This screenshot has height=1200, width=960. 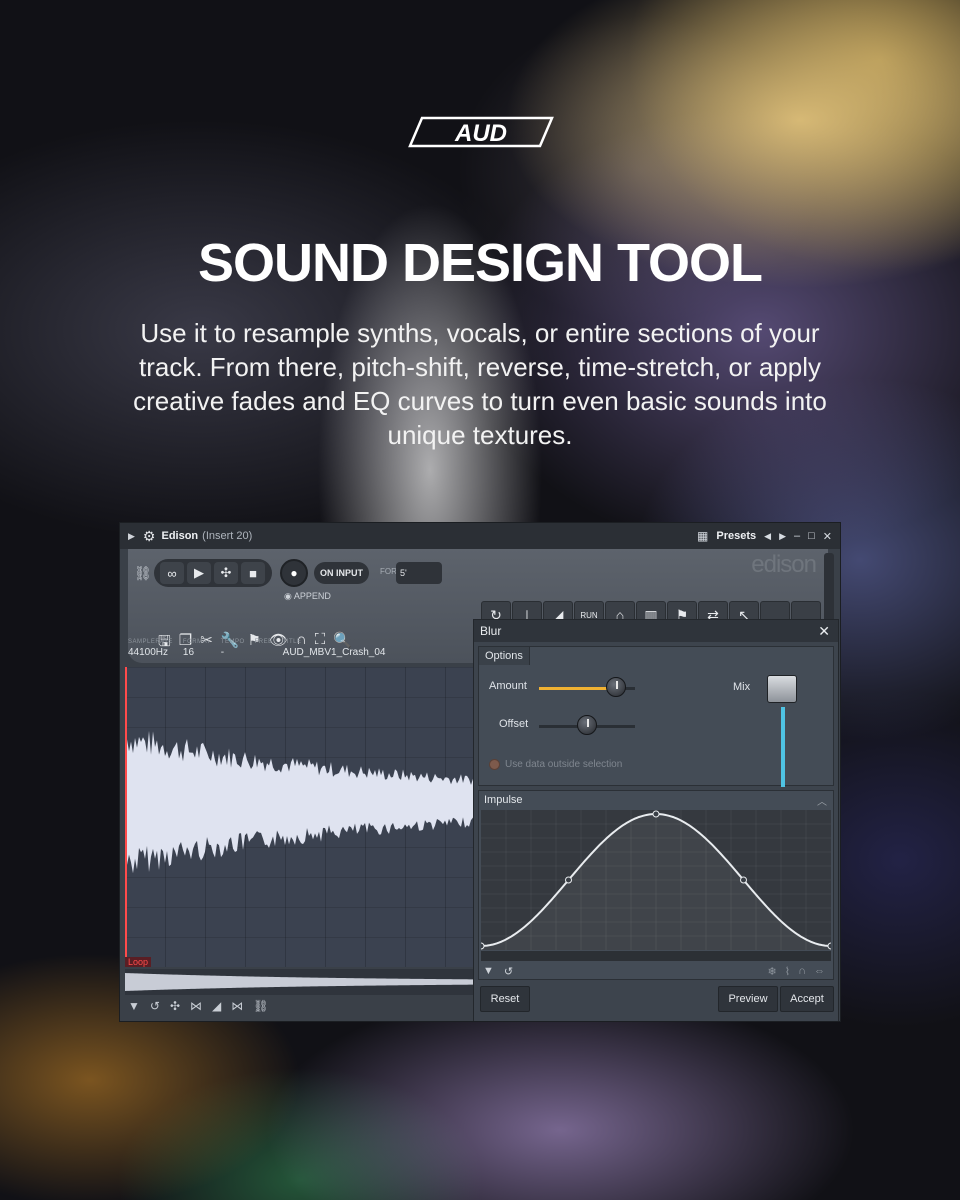 I want to click on use-data-option: Use data outside selection, so click(x=555, y=764).